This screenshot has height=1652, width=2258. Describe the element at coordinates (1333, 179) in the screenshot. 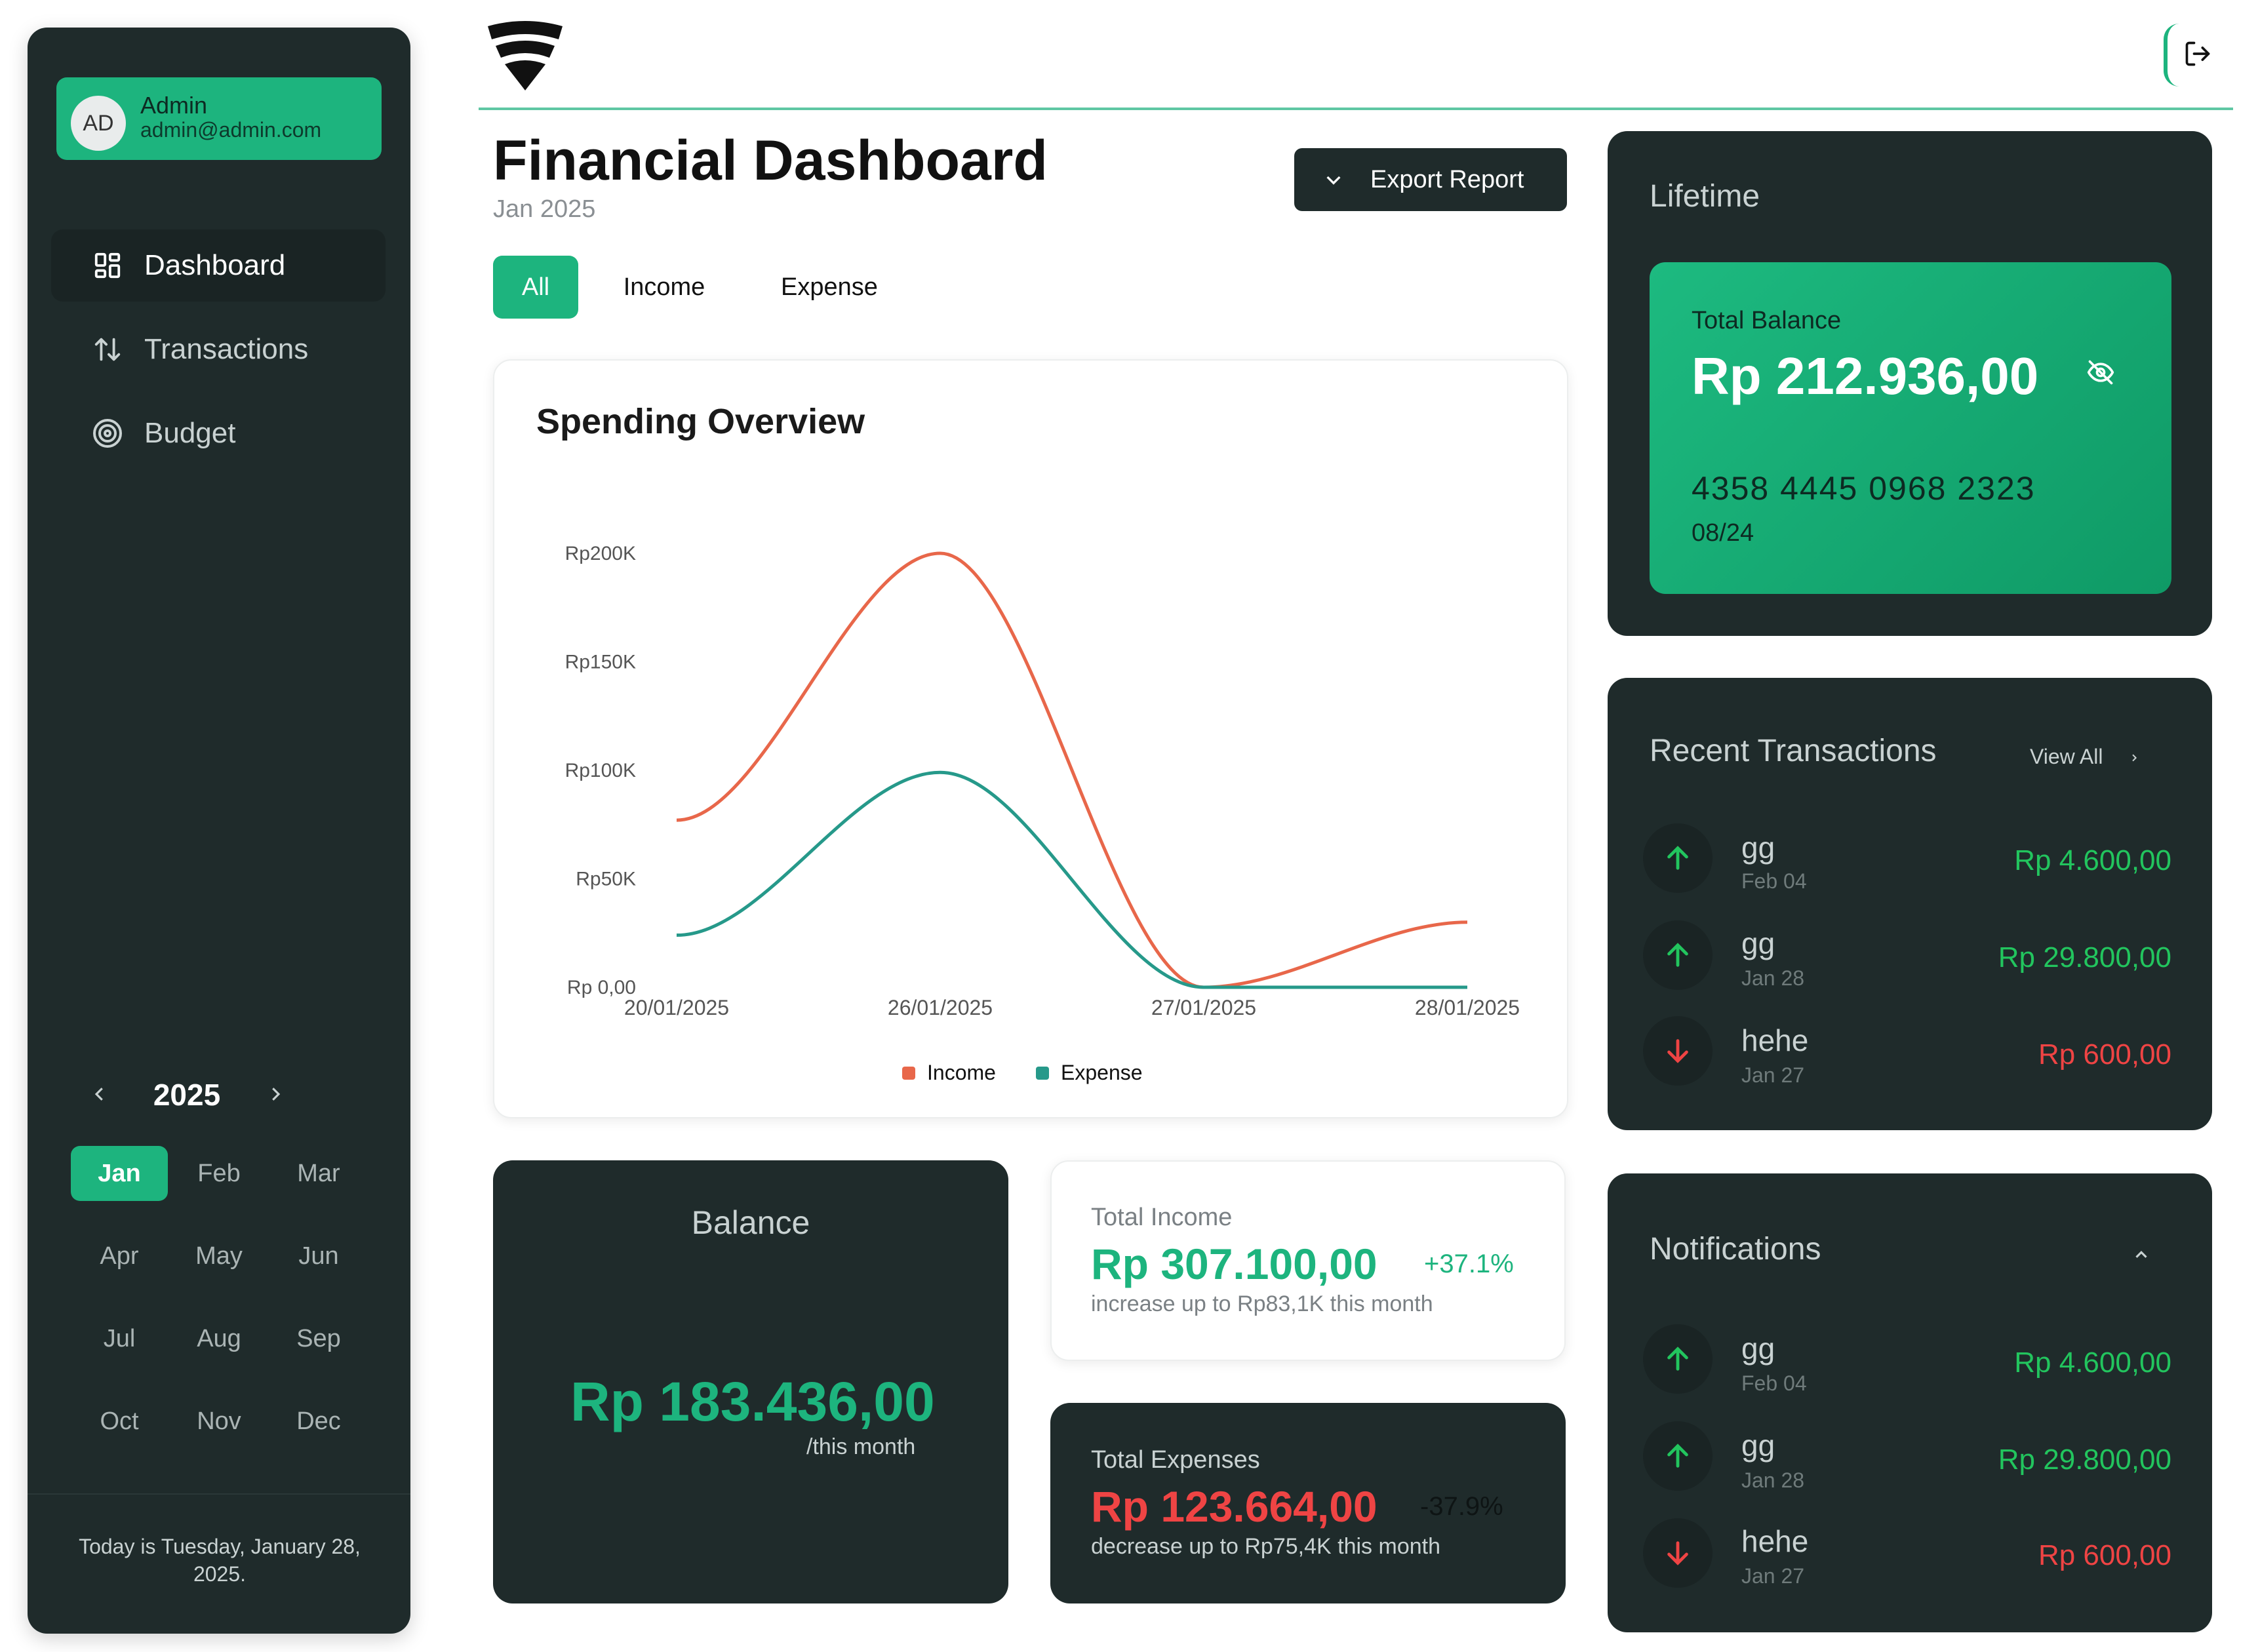

I see `chevron-down-icon` at that location.